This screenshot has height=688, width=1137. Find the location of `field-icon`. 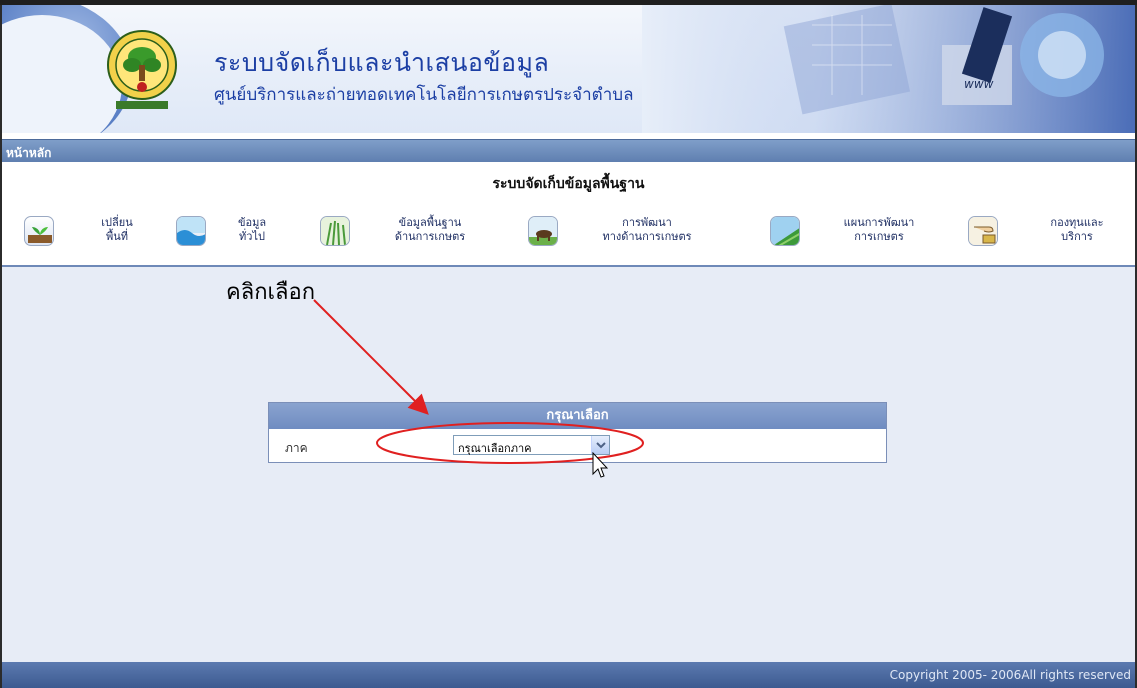

field-icon is located at coordinates (785, 231).